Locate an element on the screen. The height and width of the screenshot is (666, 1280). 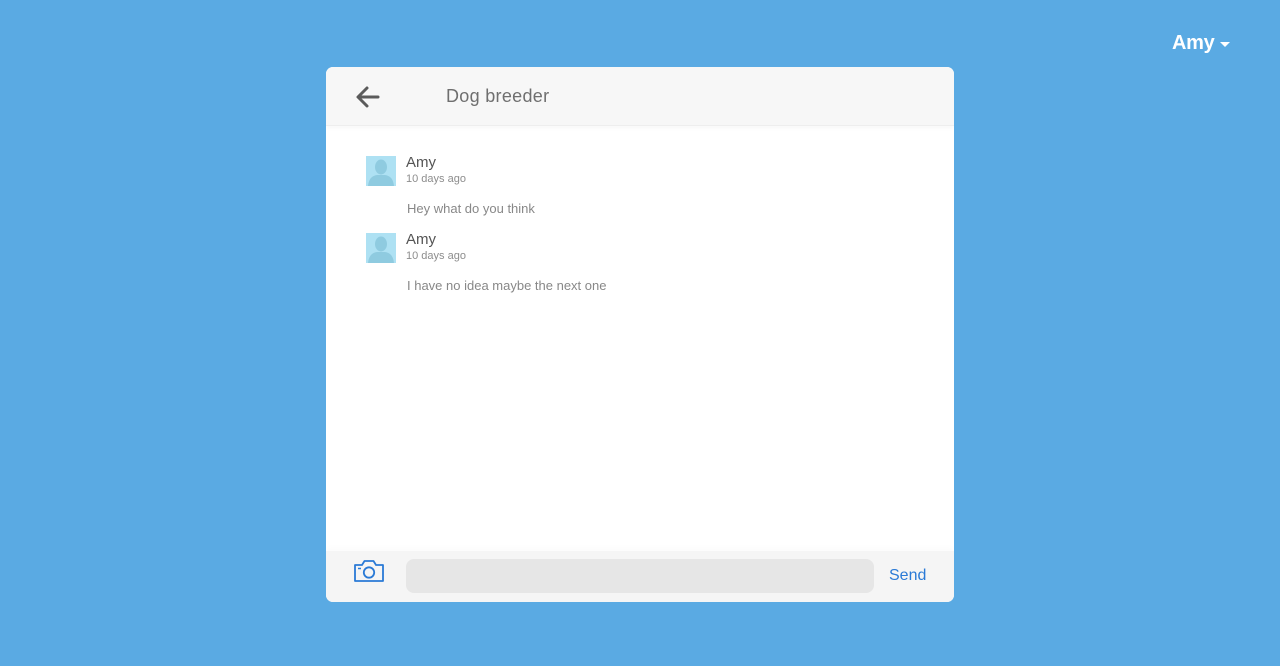
message-input is located at coordinates (640, 576).